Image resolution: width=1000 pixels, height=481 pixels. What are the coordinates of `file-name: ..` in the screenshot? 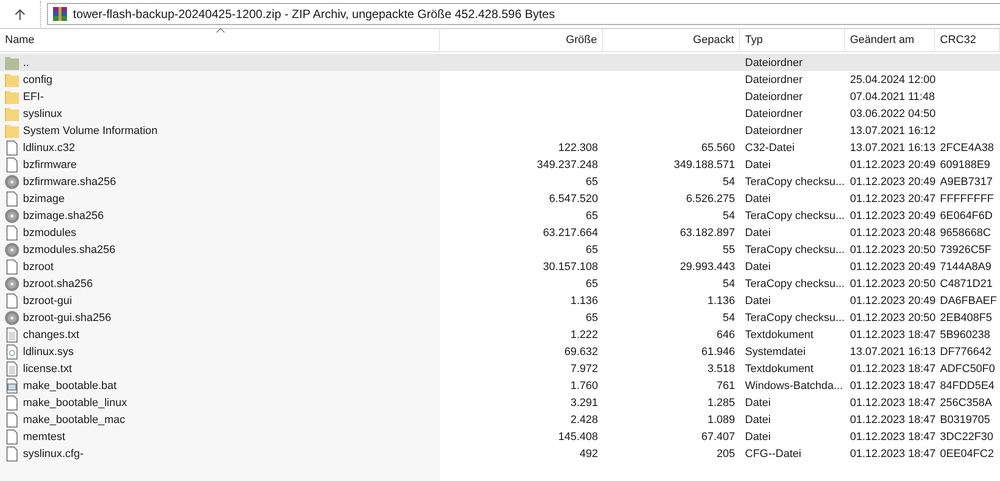 It's located at (26, 62).